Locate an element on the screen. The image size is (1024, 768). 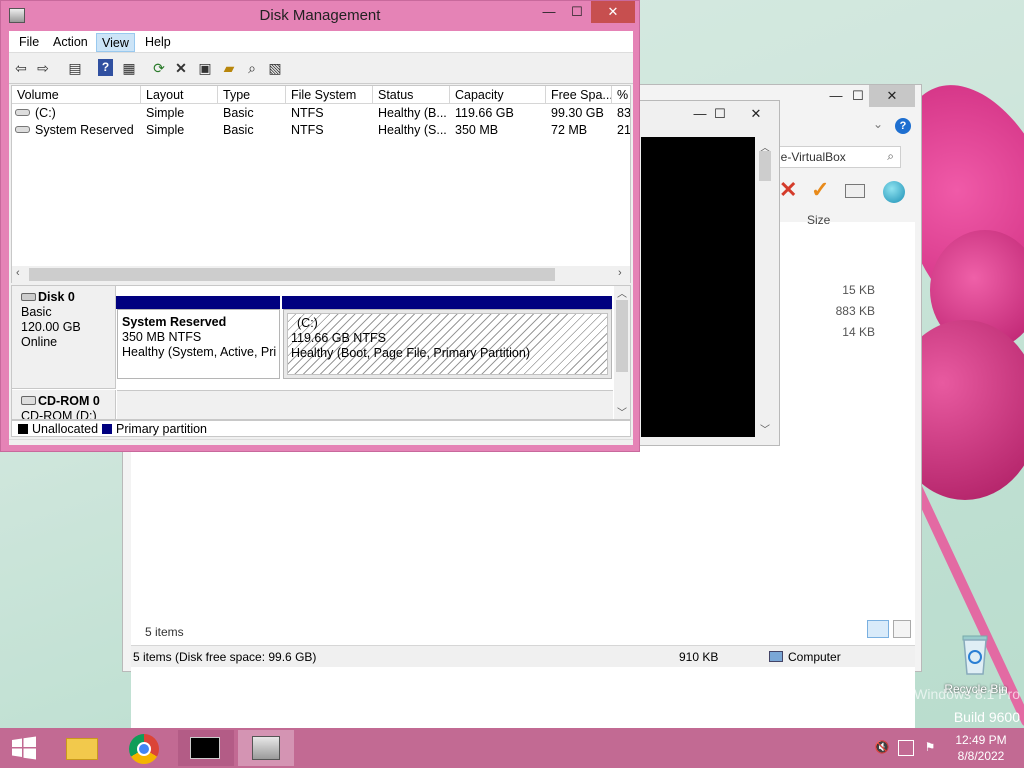
graph-vertical-scrollbar: ︿ ﹀ is located at coordinates (622, 352).